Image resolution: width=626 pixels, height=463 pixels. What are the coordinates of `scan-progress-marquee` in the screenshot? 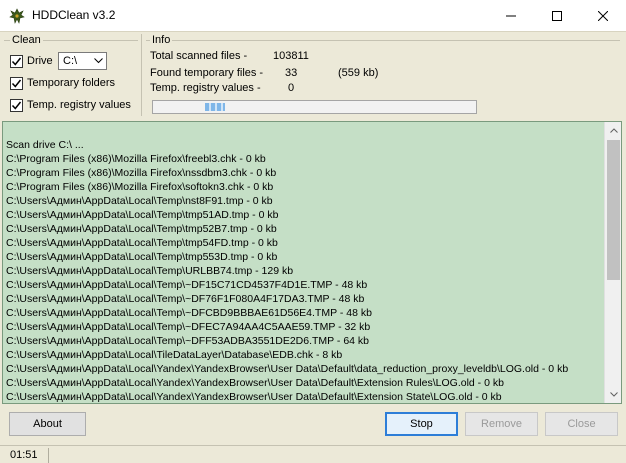 It's located at (215, 107).